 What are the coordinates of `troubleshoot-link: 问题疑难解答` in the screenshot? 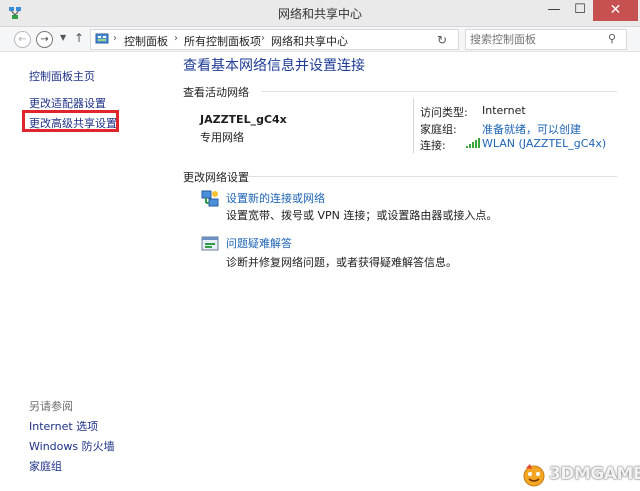 It's located at (259, 243).